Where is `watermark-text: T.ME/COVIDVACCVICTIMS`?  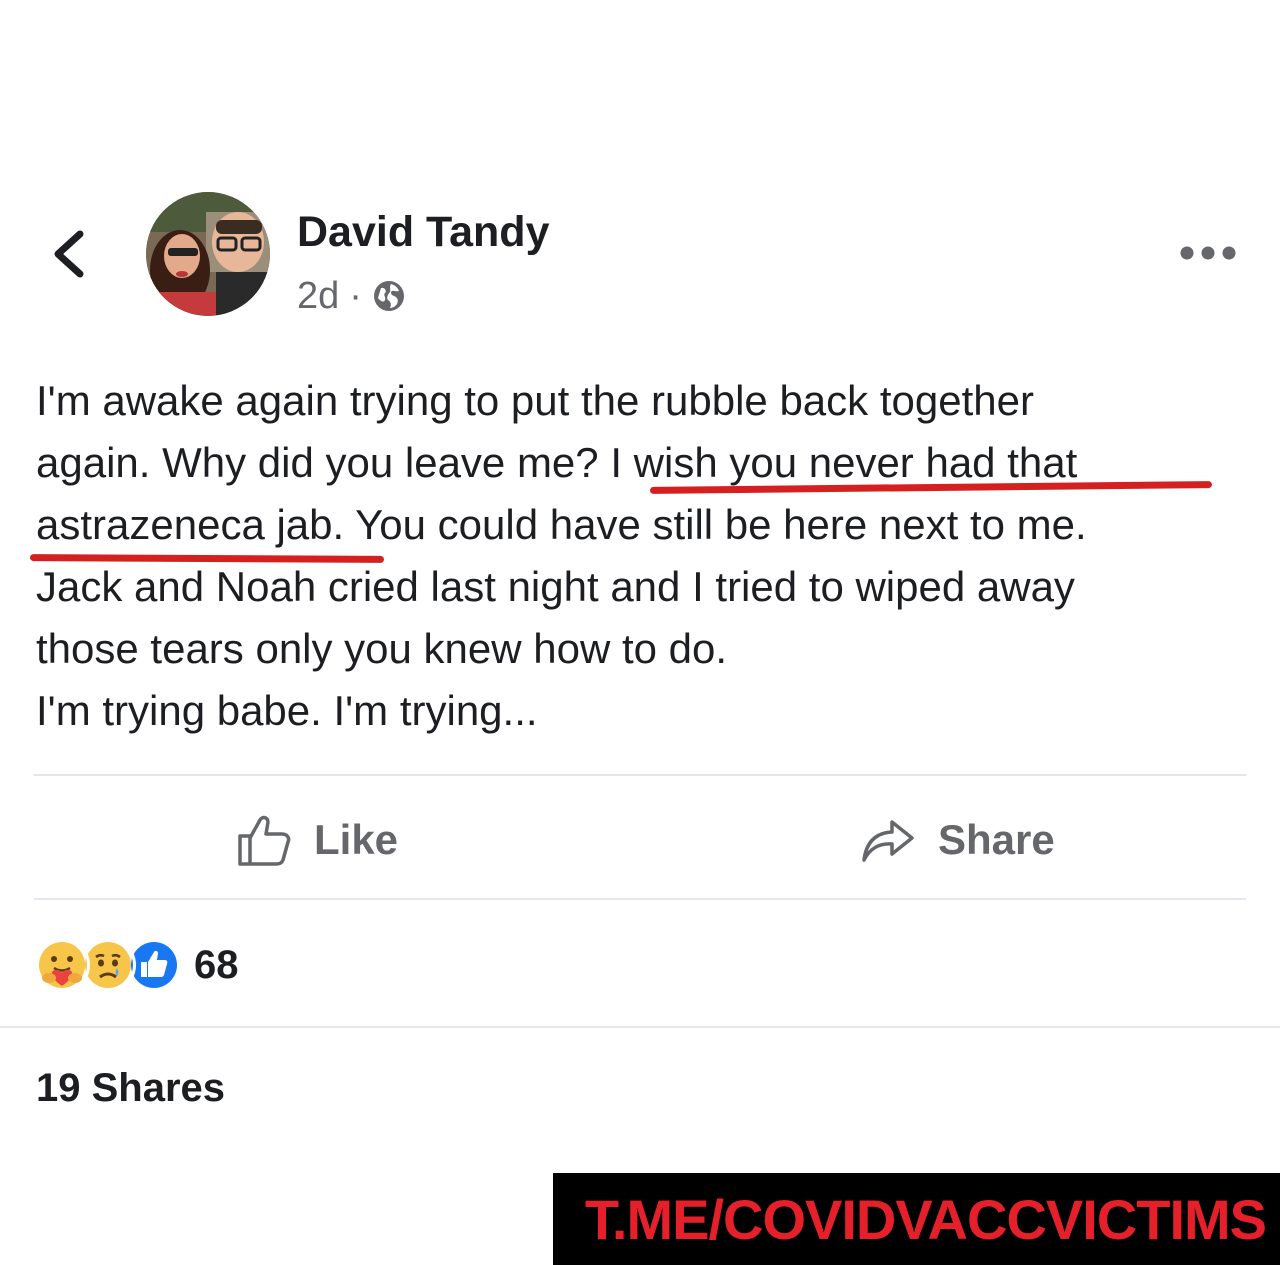
watermark-text: T.ME/COVIDVACCVICTIMS is located at coordinates (925, 1219).